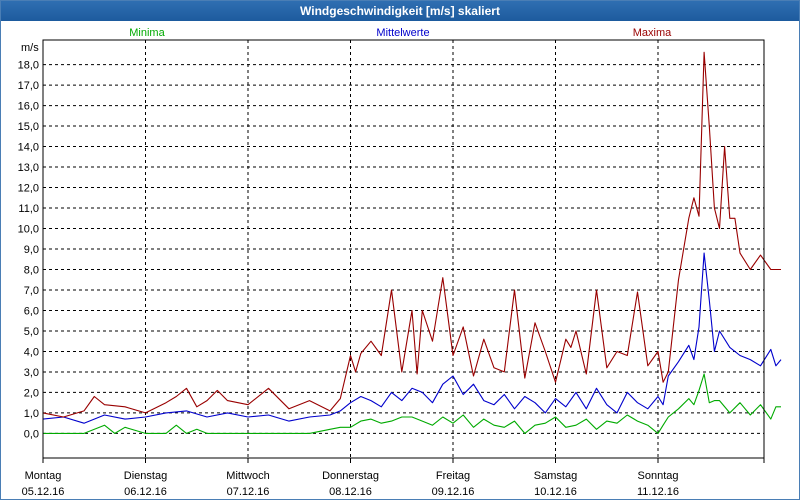 This screenshot has width=800, height=500. What do you see at coordinates (28, 168) in the screenshot?
I see `y-tick-label: 13,0` at bounding box center [28, 168].